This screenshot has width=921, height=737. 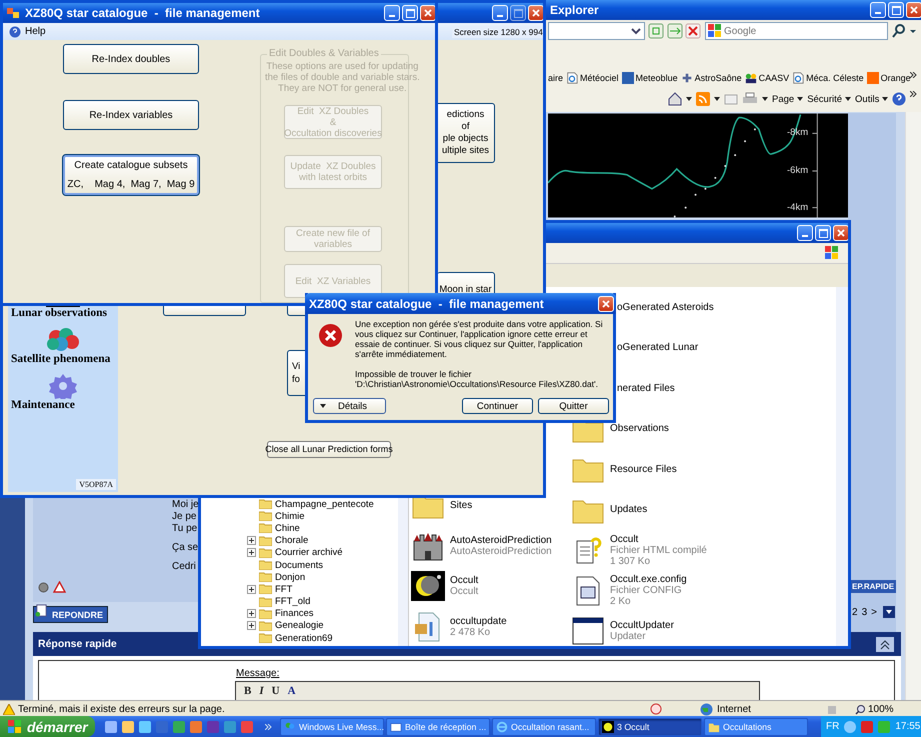 What do you see at coordinates (59, 313) in the screenshot?
I see `sidebar-item: Lunar observations` at bounding box center [59, 313].